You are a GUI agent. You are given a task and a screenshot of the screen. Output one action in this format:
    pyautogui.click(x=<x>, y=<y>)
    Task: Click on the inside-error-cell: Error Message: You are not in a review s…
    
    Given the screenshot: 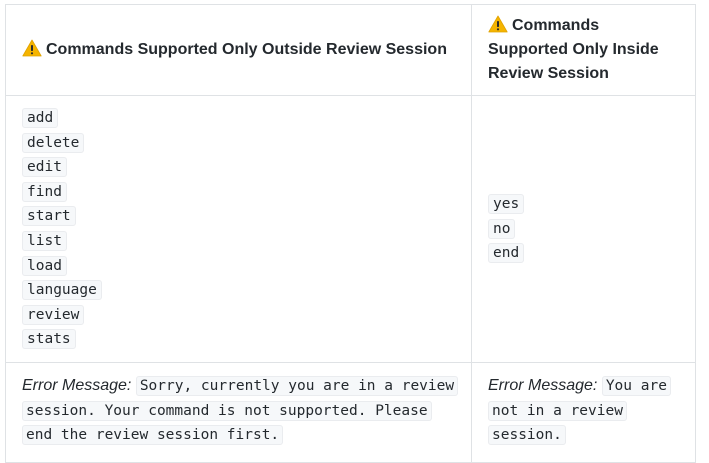 What is the action you would take?
    pyautogui.click(x=583, y=412)
    